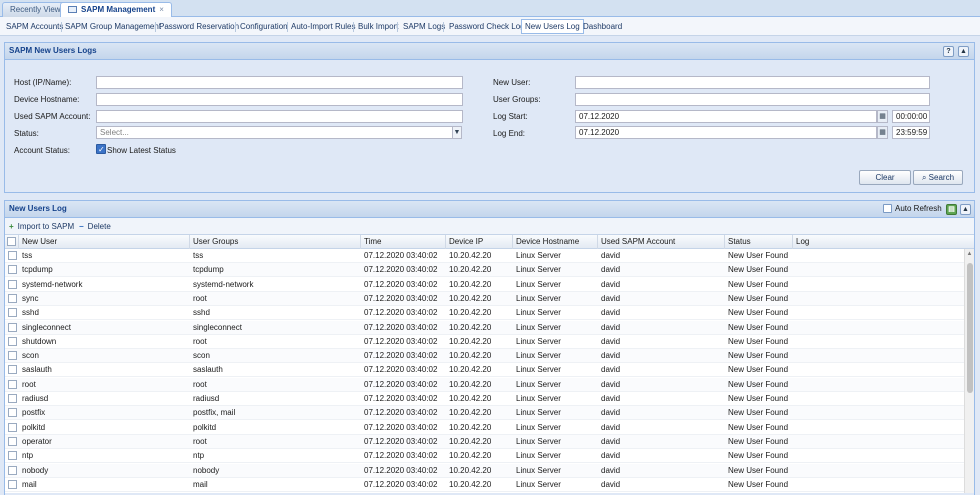 This screenshot has height=495, width=980. I want to click on nav-separator, so click(397, 27).